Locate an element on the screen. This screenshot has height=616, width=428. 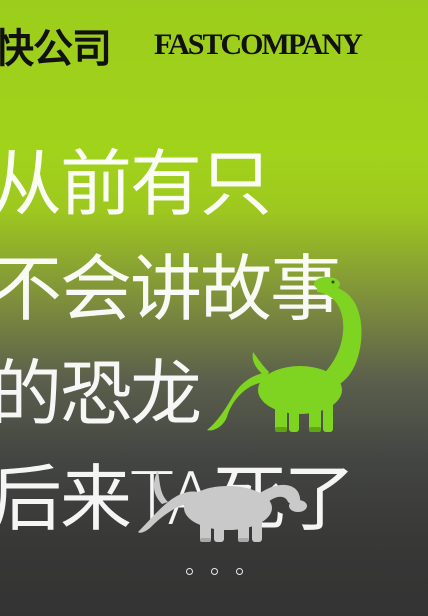
brand-header: 快公司 FASTCOMPANY is located at coordinates (214, 58).